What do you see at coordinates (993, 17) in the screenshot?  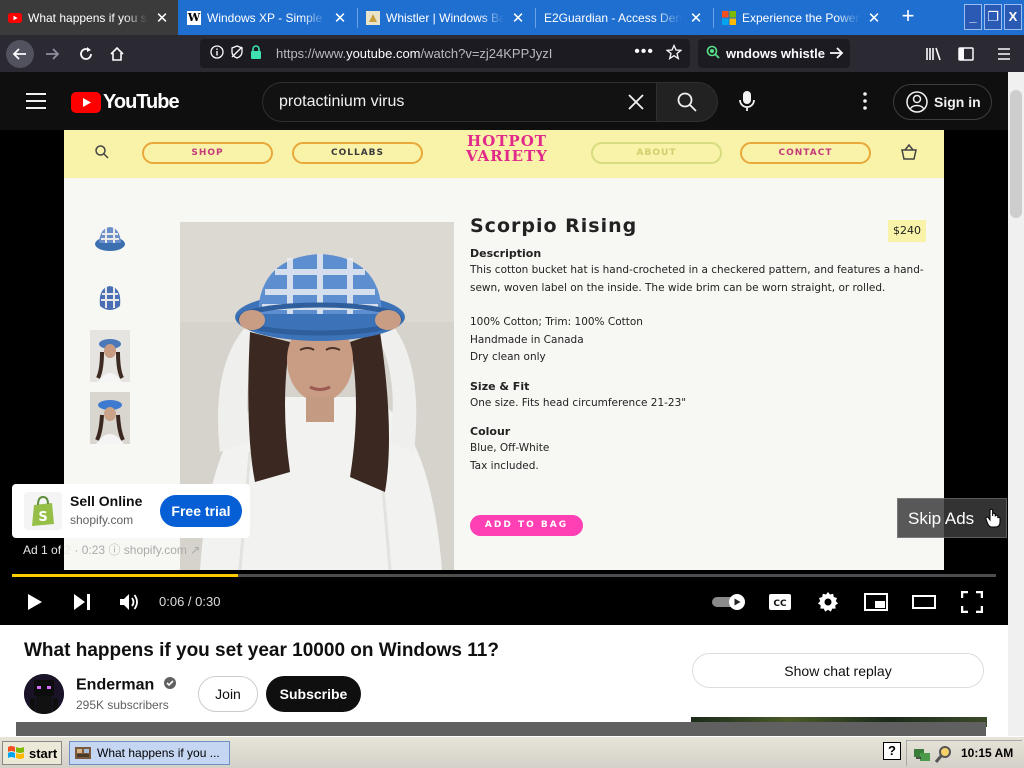 I see `restore-window-button: ❐` at bounding box center [993, 17].